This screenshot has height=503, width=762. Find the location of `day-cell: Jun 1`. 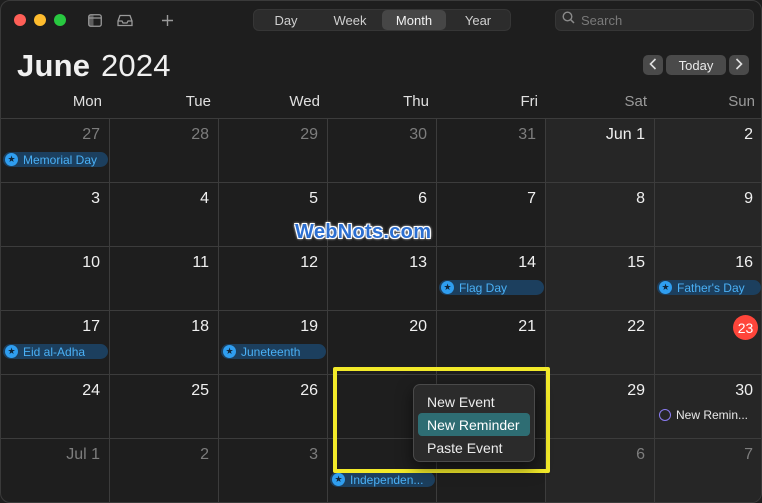

day-cell: Jun 1 is located at coordinates (600, 151).